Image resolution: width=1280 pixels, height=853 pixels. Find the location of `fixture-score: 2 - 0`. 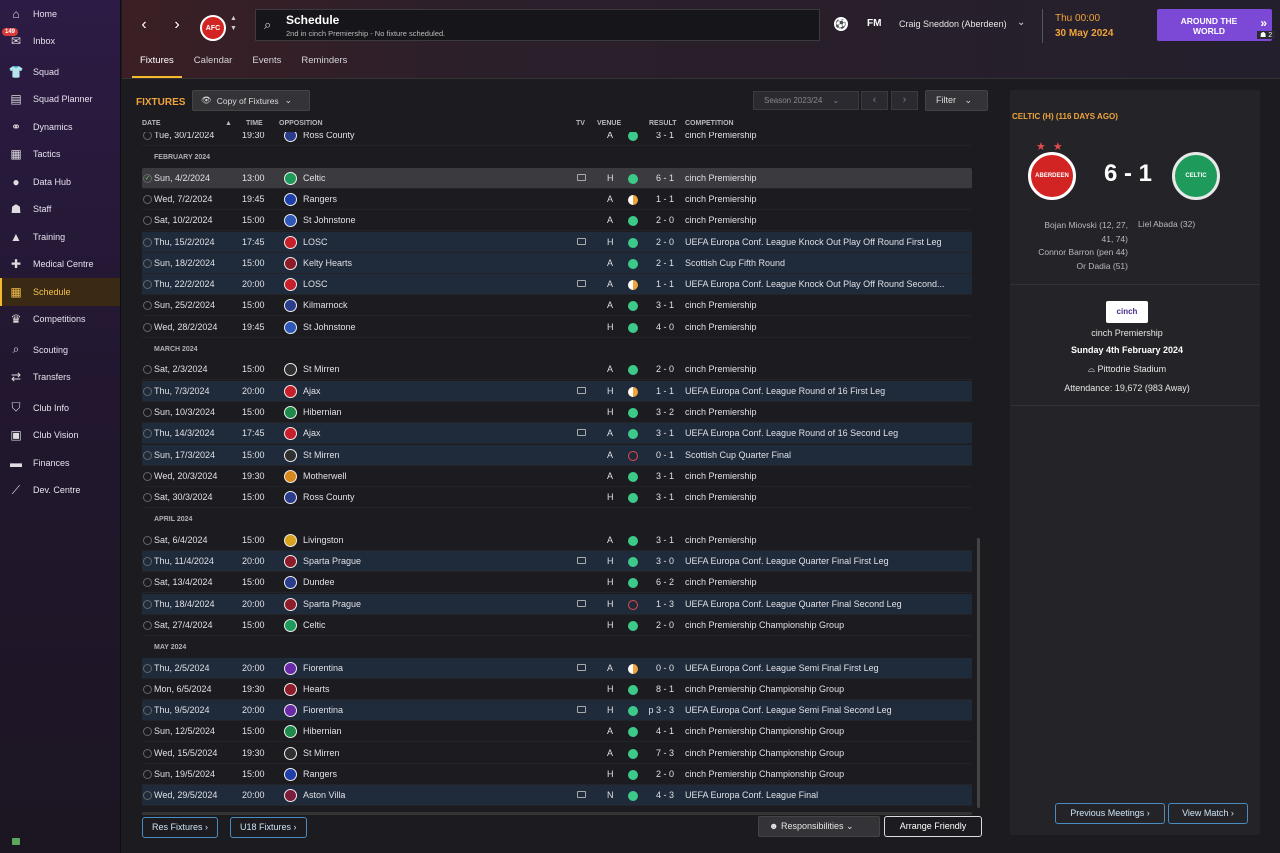

fixture-score: 2 - 0 is located at coordinates (665, 220).